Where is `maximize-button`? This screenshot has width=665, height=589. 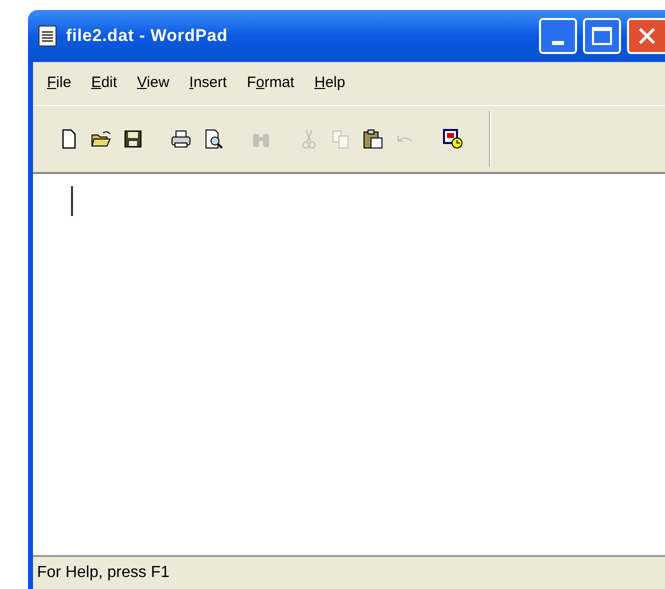 maximize-button is located at coordinates (602, 36).